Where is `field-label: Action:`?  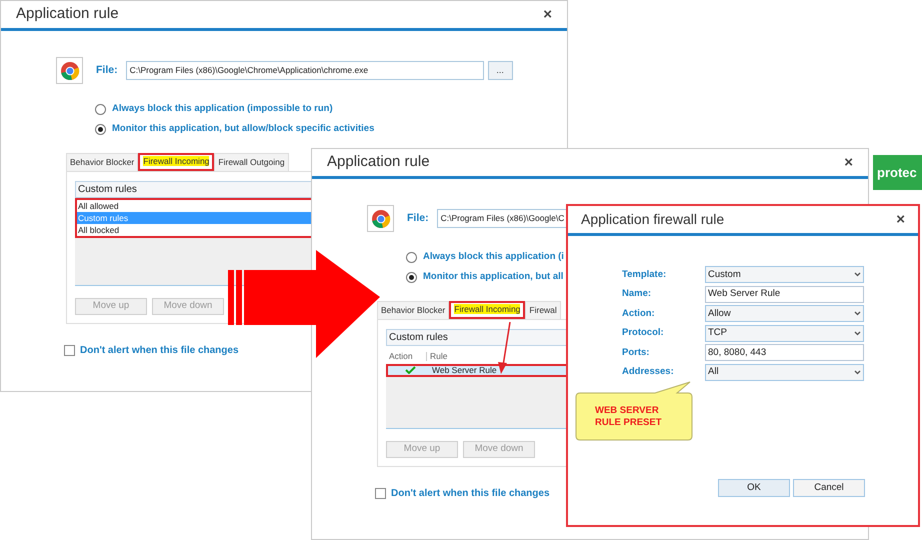
field-label: Action: is located at coordinates (639, 313).